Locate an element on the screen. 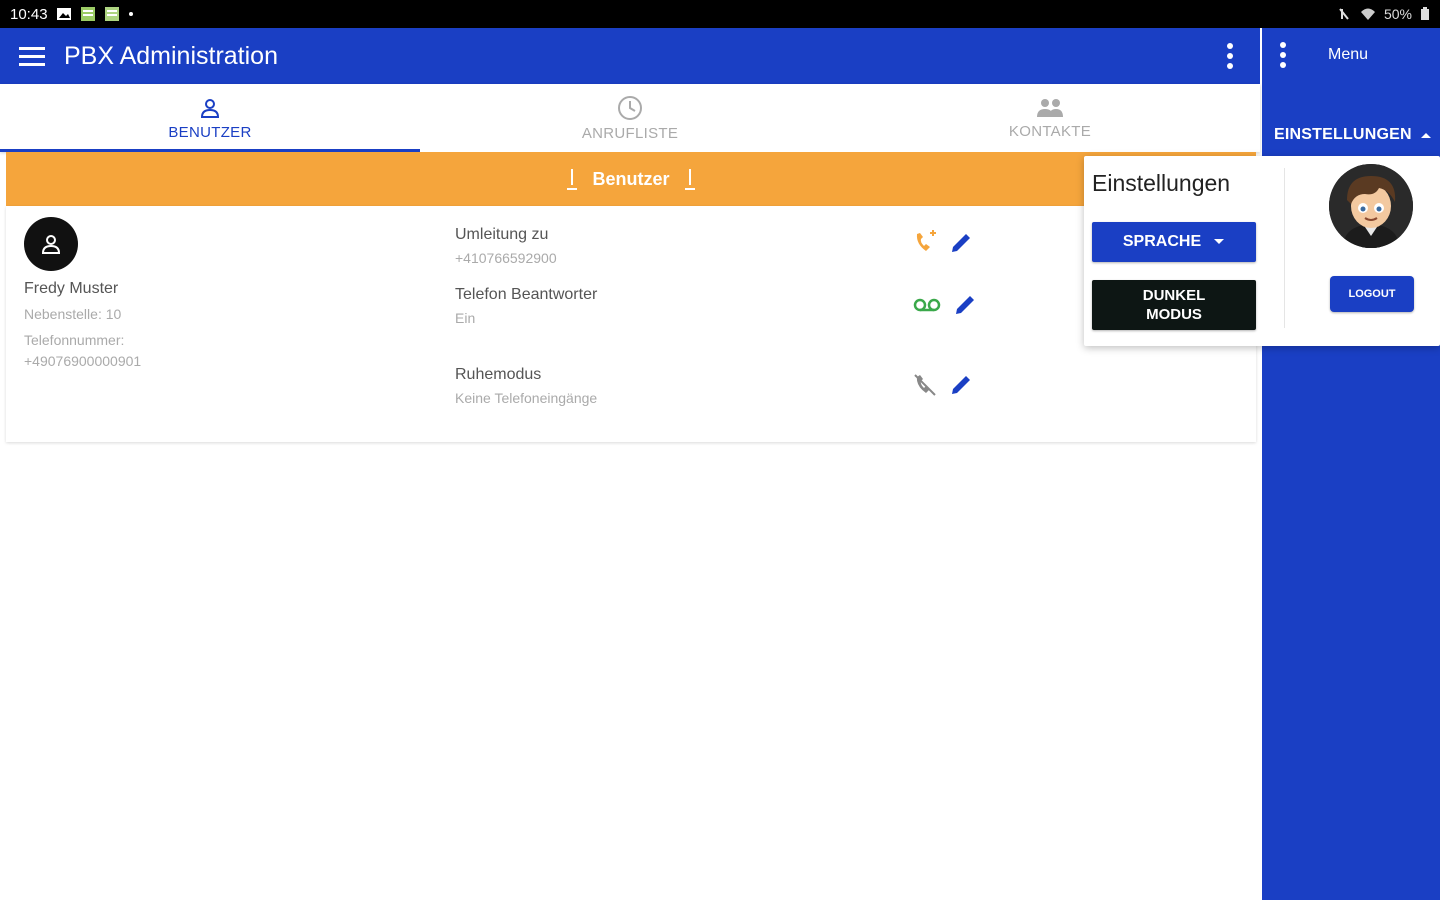 Image resolution: width=1440 pixels, height=900 pixels. wifi-icon is located at coordinates (1367, 14).